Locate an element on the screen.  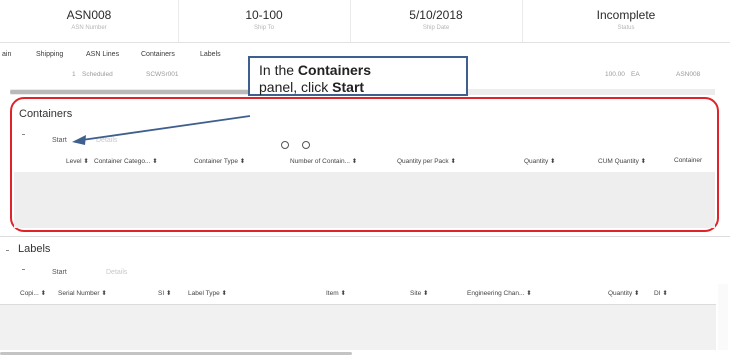
callout-arrow-head is located at coordinates (79, 140).